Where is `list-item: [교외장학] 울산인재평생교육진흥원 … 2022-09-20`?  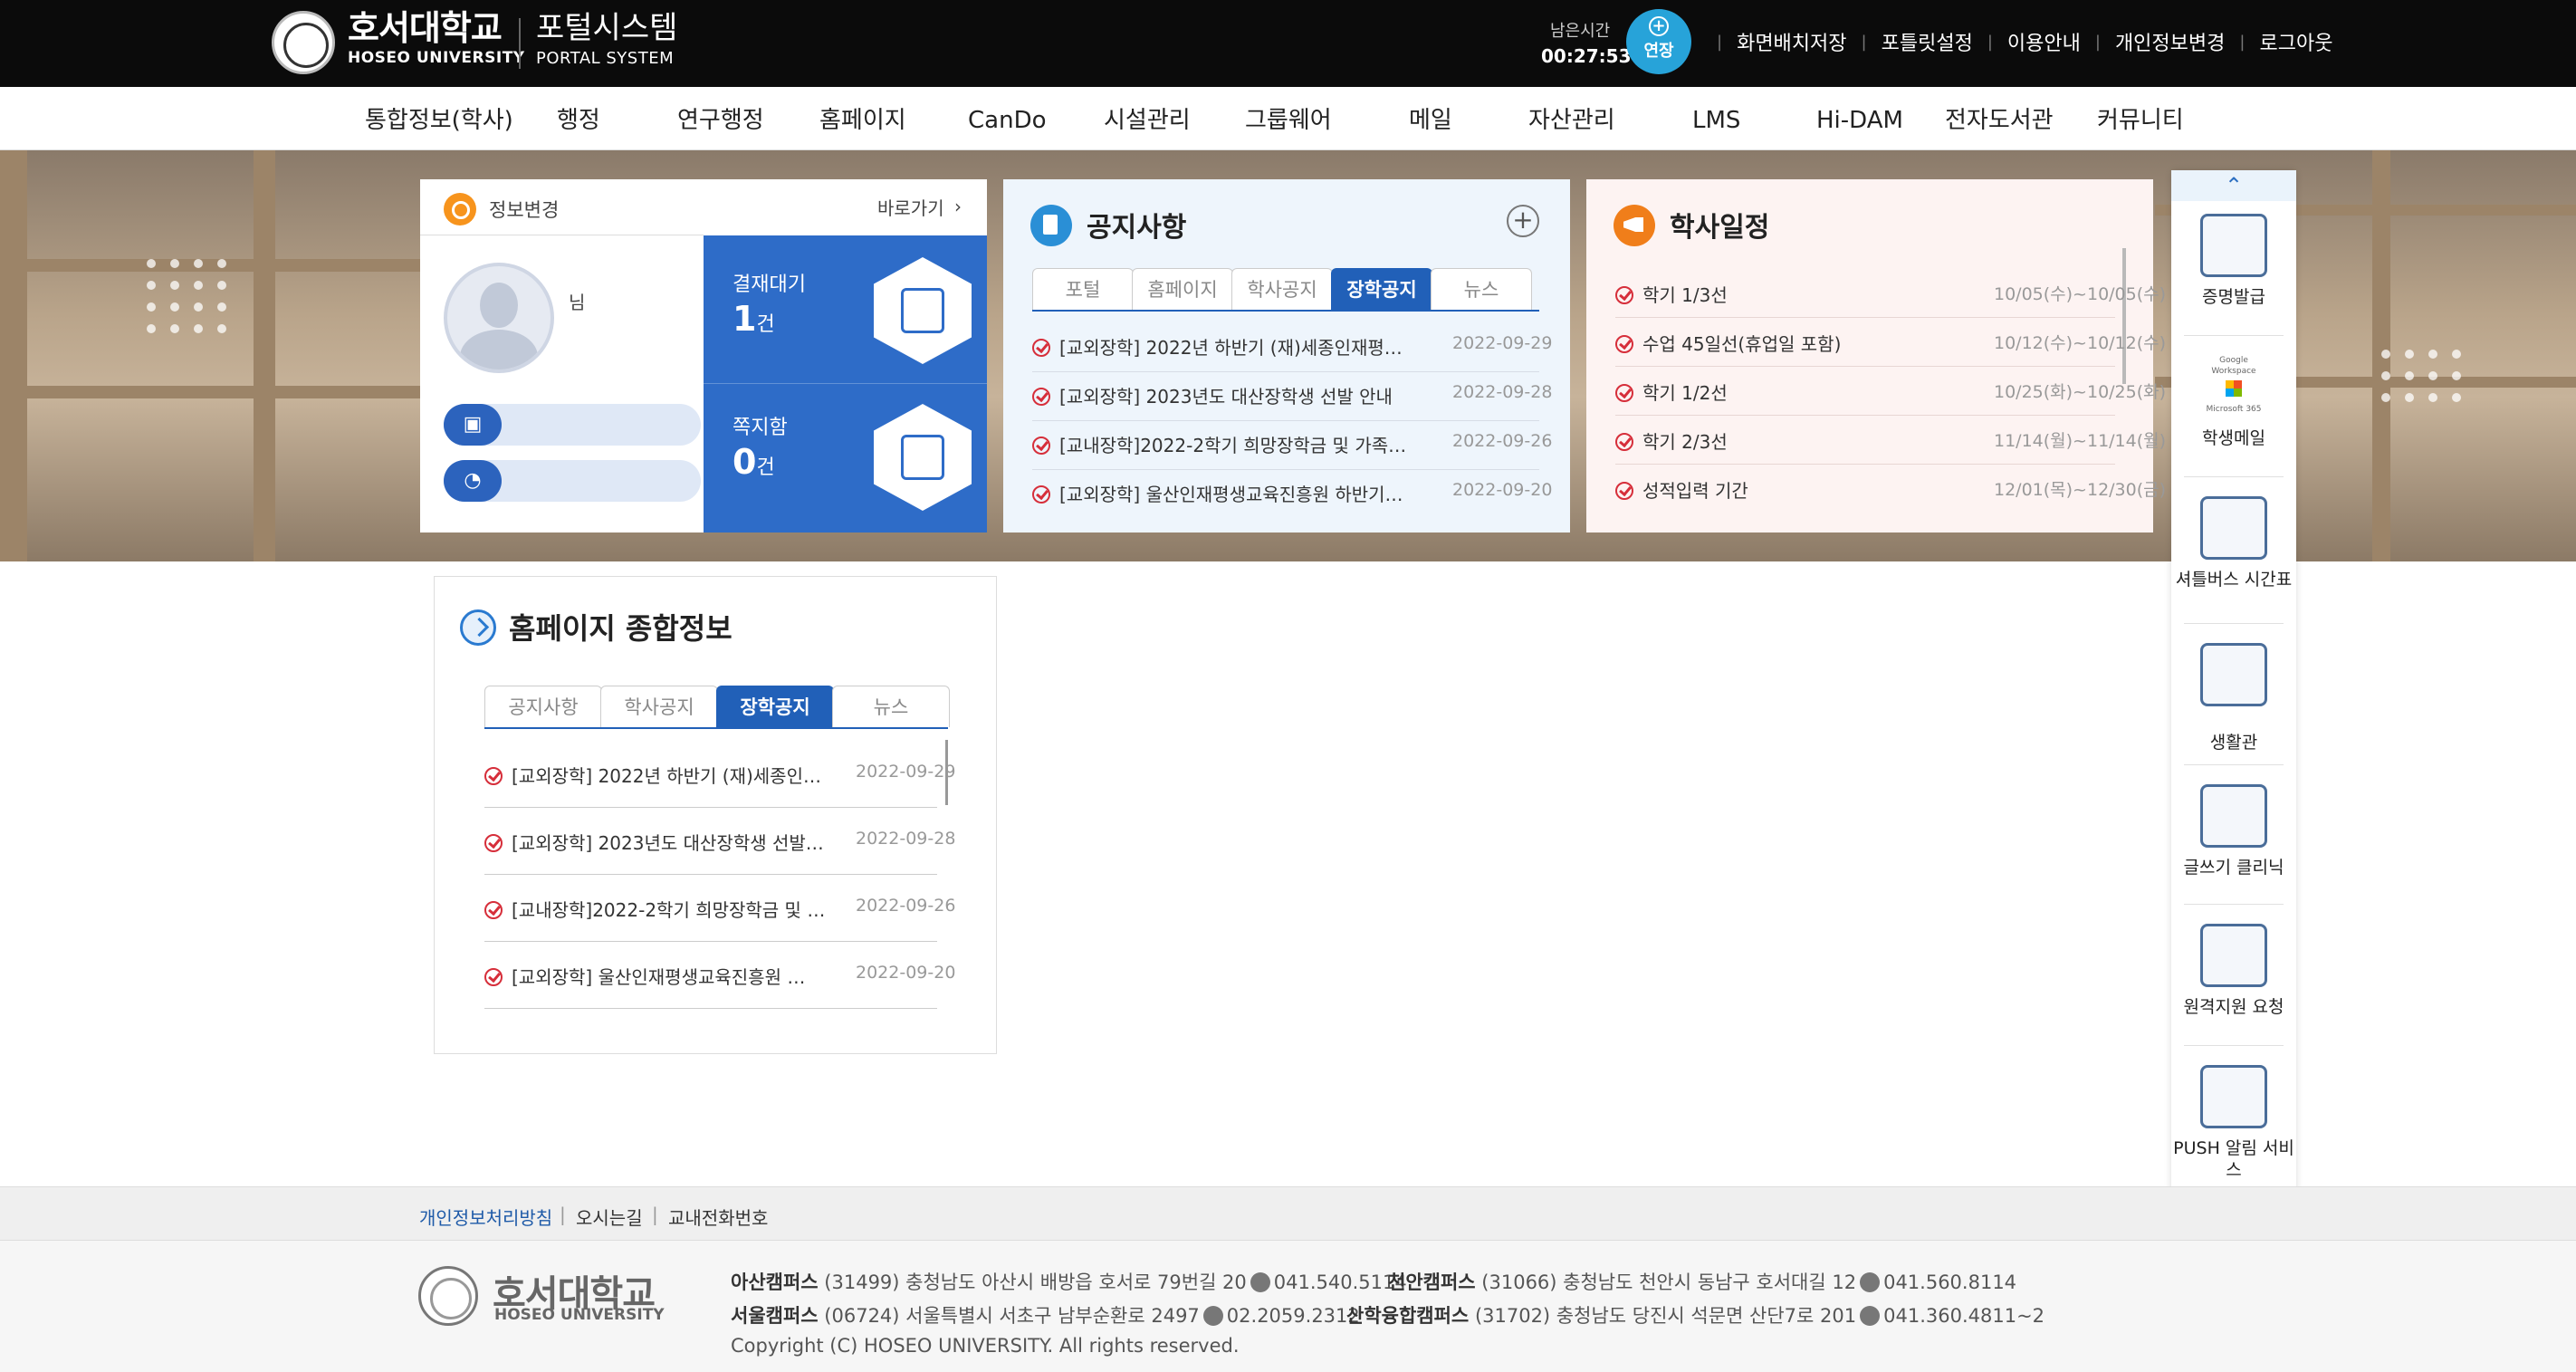 list-item: [교외장학] 울산인재평생교육진흥원 … 2022-09-20 is located at coordinates (719, 976).